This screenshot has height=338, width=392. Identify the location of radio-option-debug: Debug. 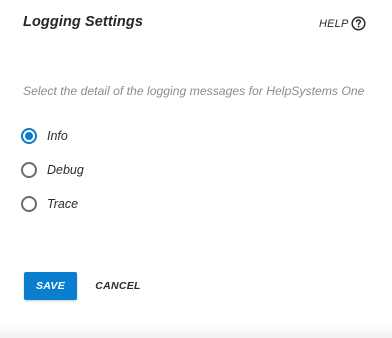
(52, 170).